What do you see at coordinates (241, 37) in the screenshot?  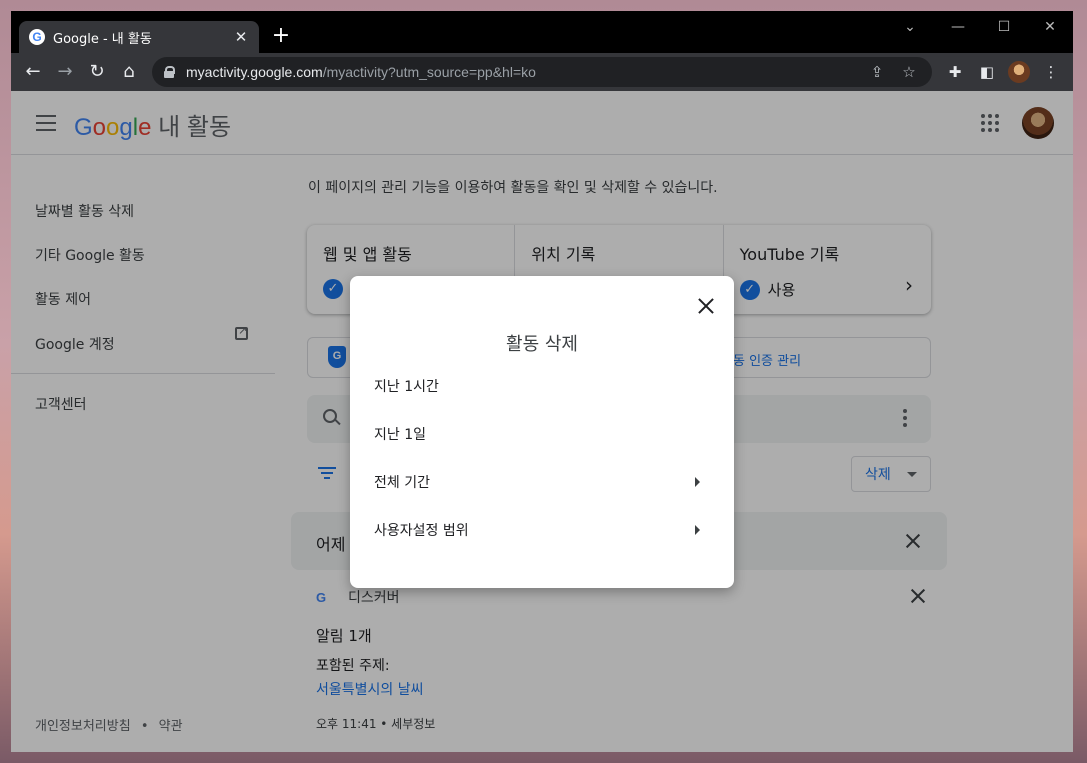 I see `tab-close-icon: ✕` at bounding box center [241, 37].